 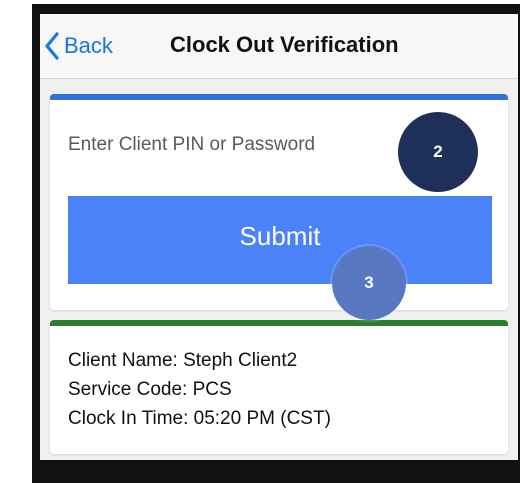 What do you see at coordinates (369, 283) in the screenshot?
I see `step-marker-3: 3` at bounding box center [369, 283].